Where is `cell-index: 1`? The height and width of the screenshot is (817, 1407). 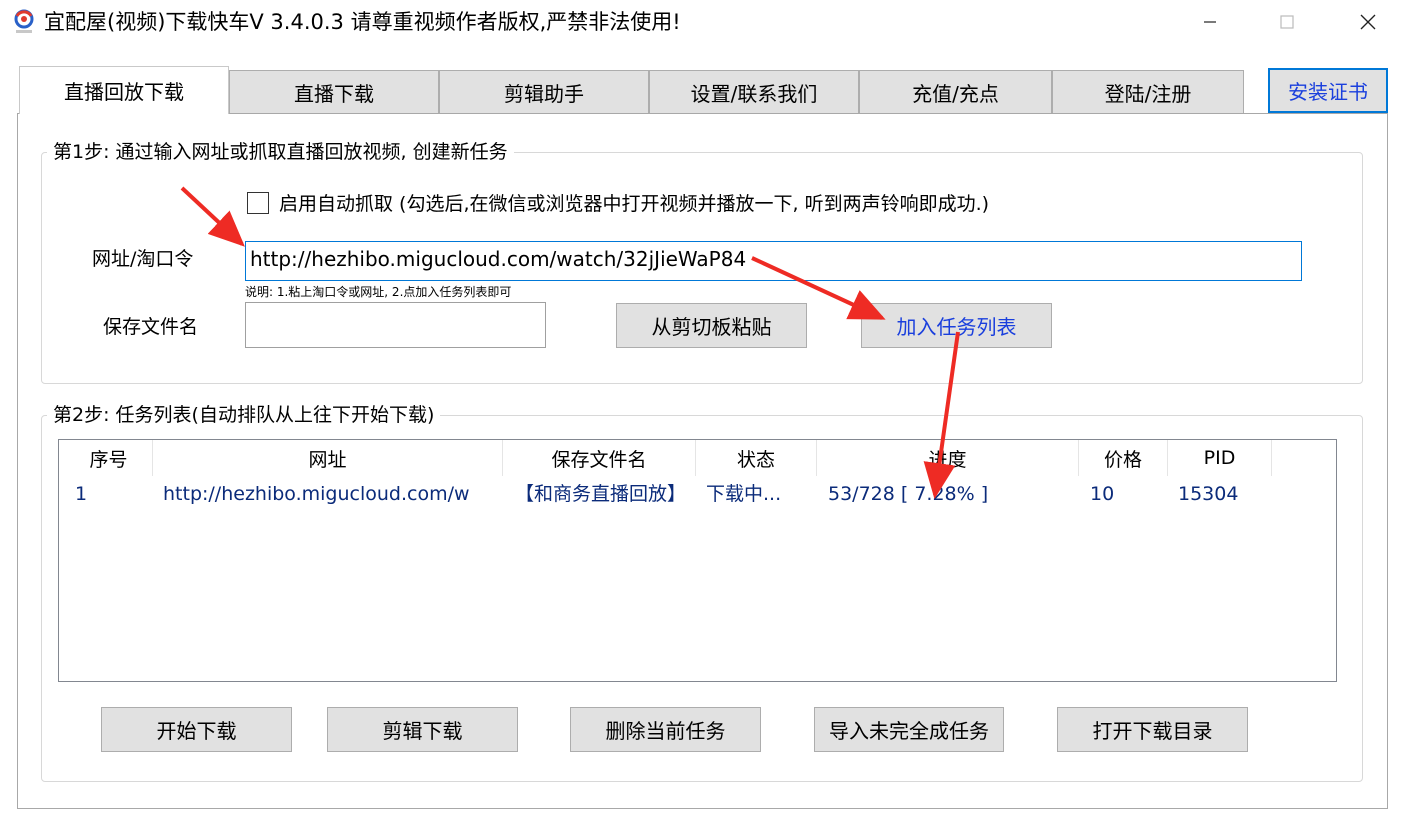 cell-index: 1 is located at coordinates (81, 494).